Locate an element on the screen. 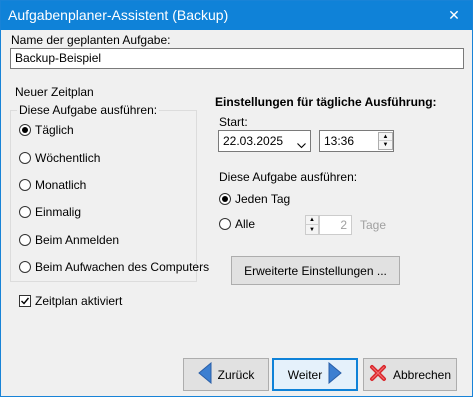 The image size is (473, 397). days-spin-down-icon: ▼ is located at coordinates (312, 229).